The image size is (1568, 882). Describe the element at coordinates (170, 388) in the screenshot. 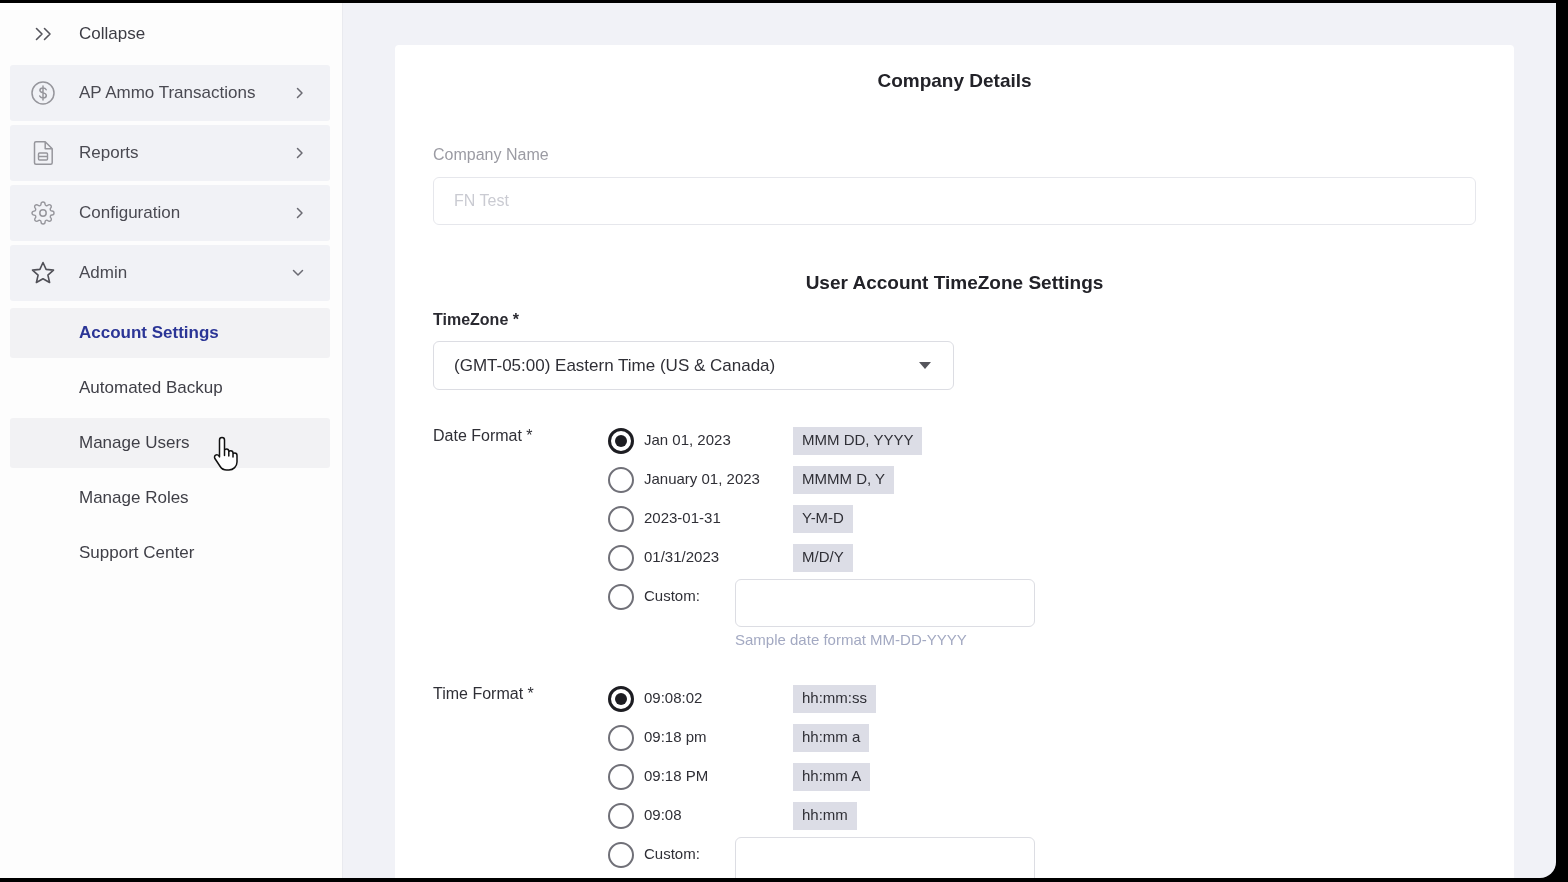

I see `sidebar-submenu-item: Automated Backup` at that location.